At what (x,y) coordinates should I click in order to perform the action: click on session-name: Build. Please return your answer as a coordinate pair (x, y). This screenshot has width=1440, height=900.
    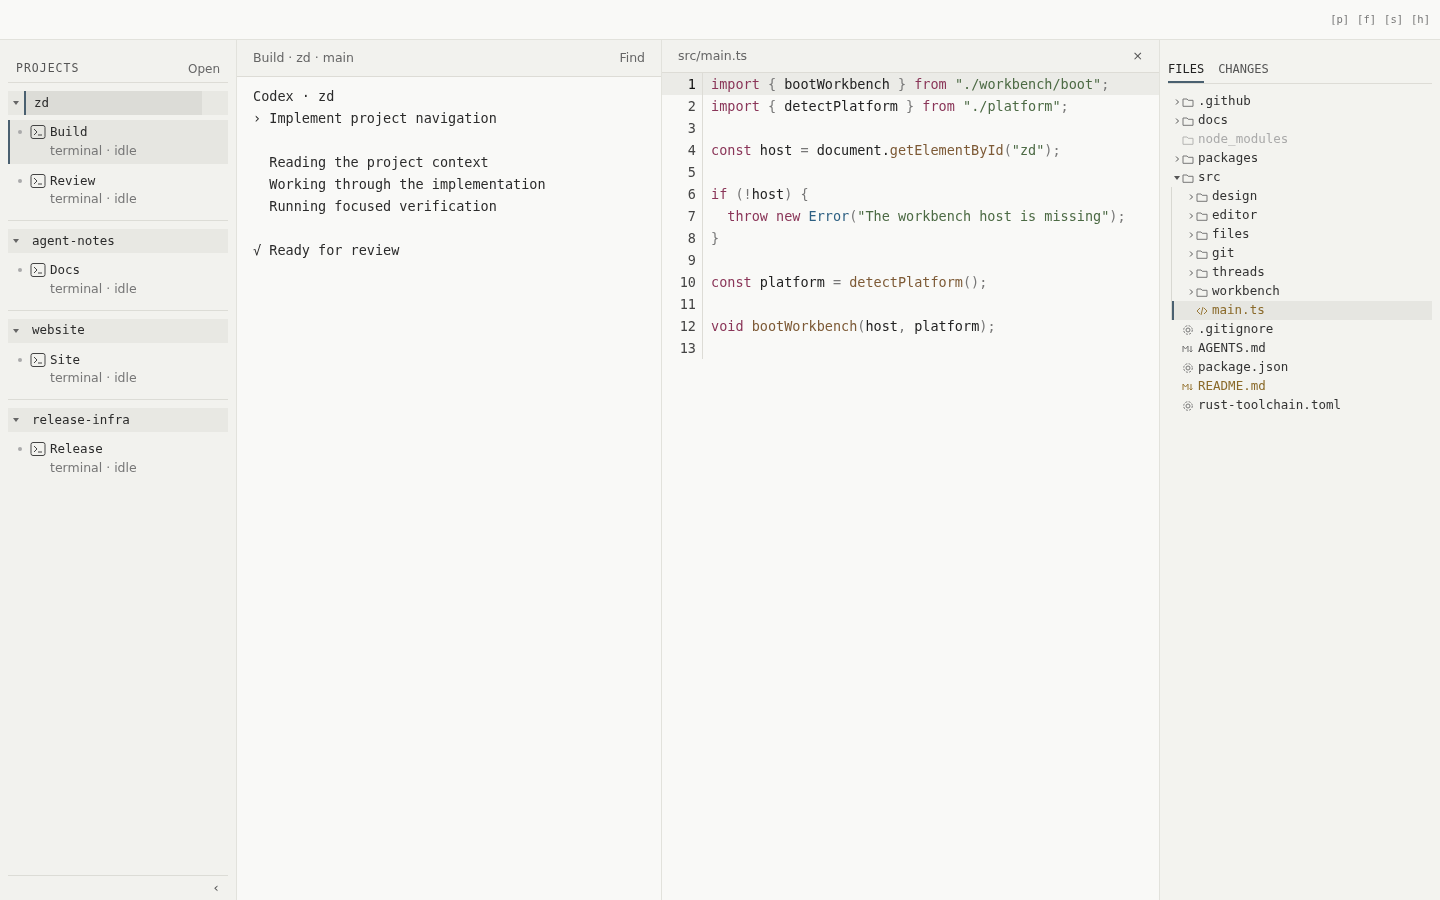
    Looking at the image, I should click on (69, 132).